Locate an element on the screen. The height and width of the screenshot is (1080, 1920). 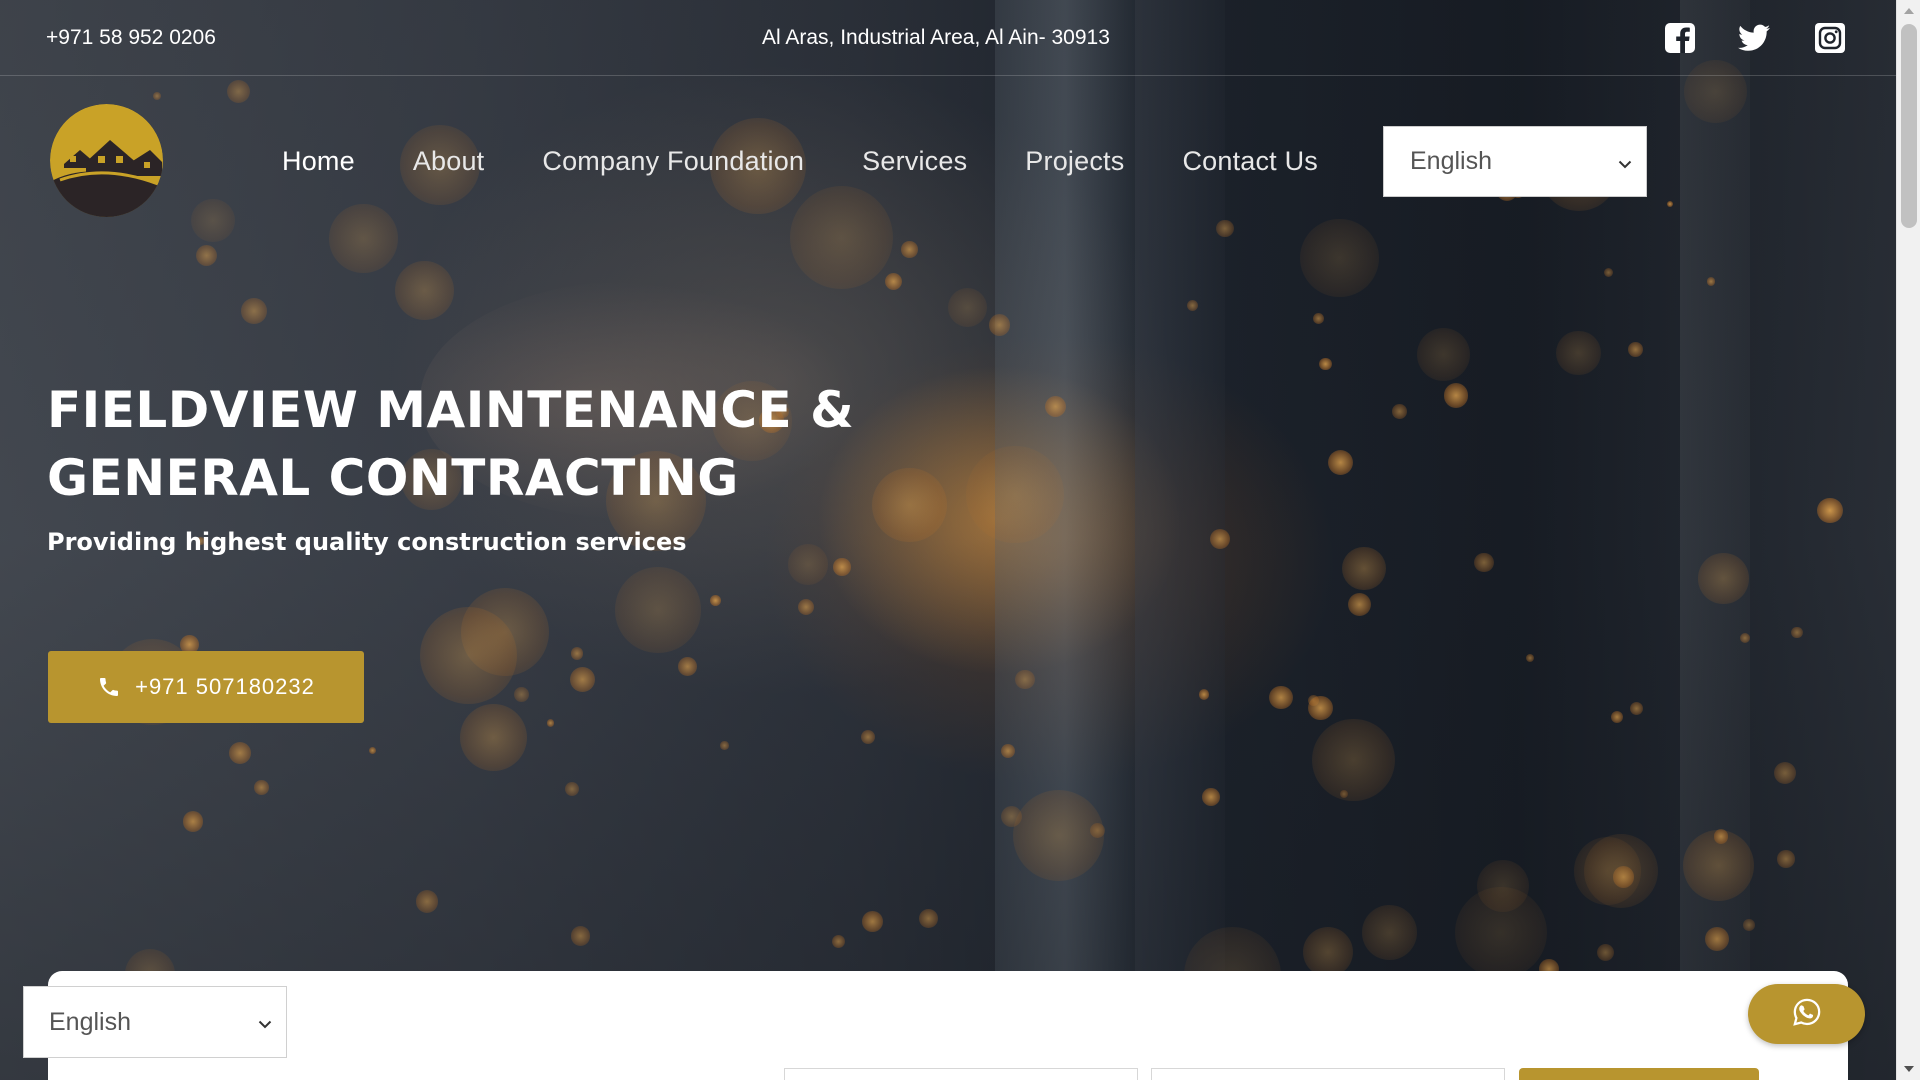
call-button-label: +971 507180232 is located at coordinates (225, 686).